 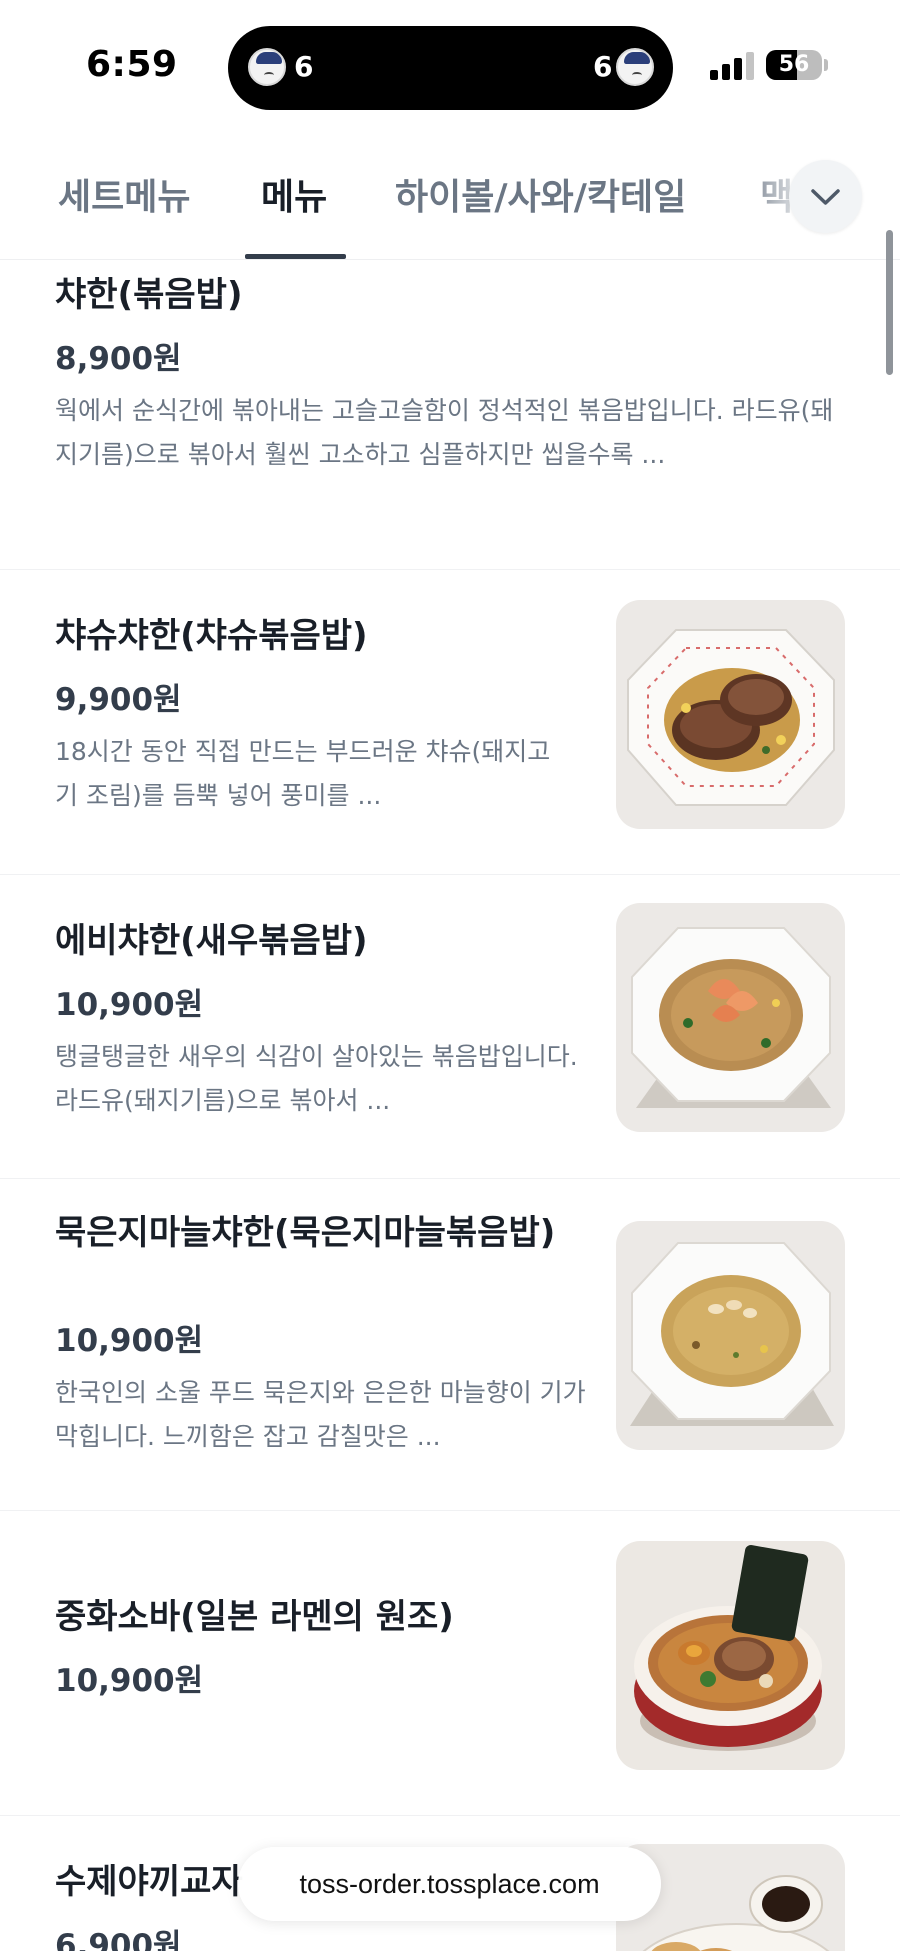 I want to click on category-tab-bar: 세트메뉴 메뉴 하이볼/사와/칵테일 맥, so click(x=450, y=200).